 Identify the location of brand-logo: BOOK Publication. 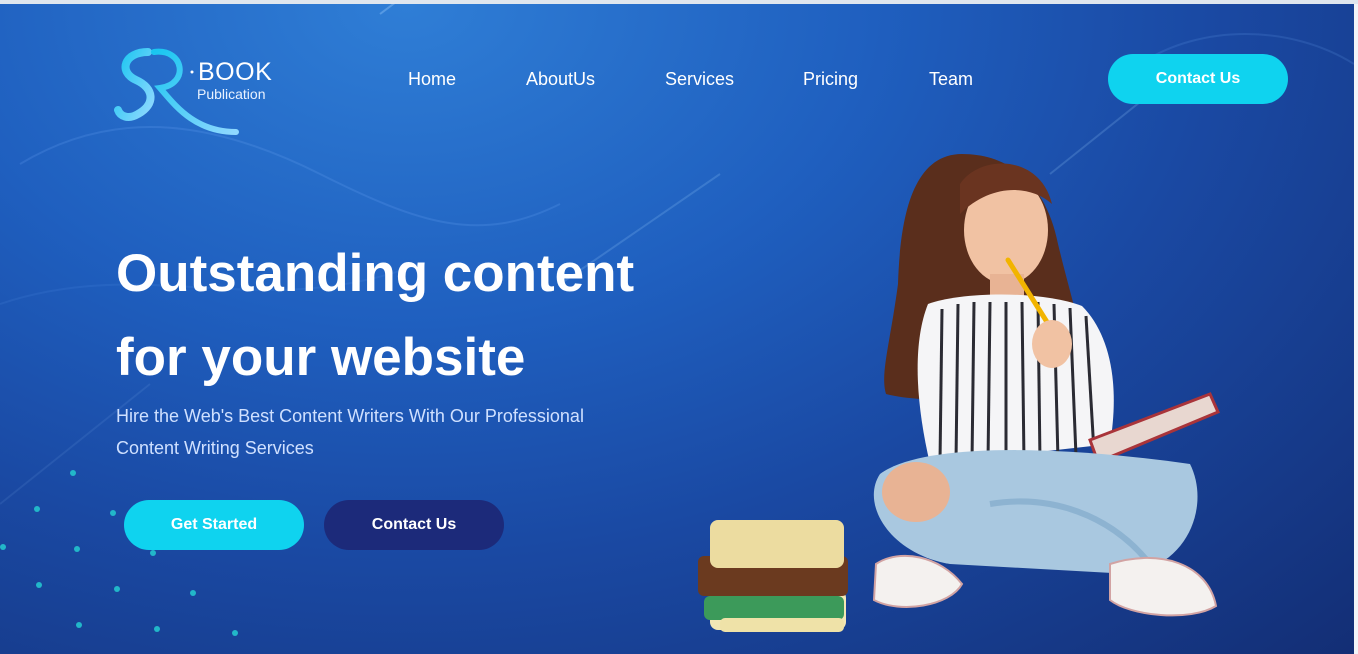
(204, 92).